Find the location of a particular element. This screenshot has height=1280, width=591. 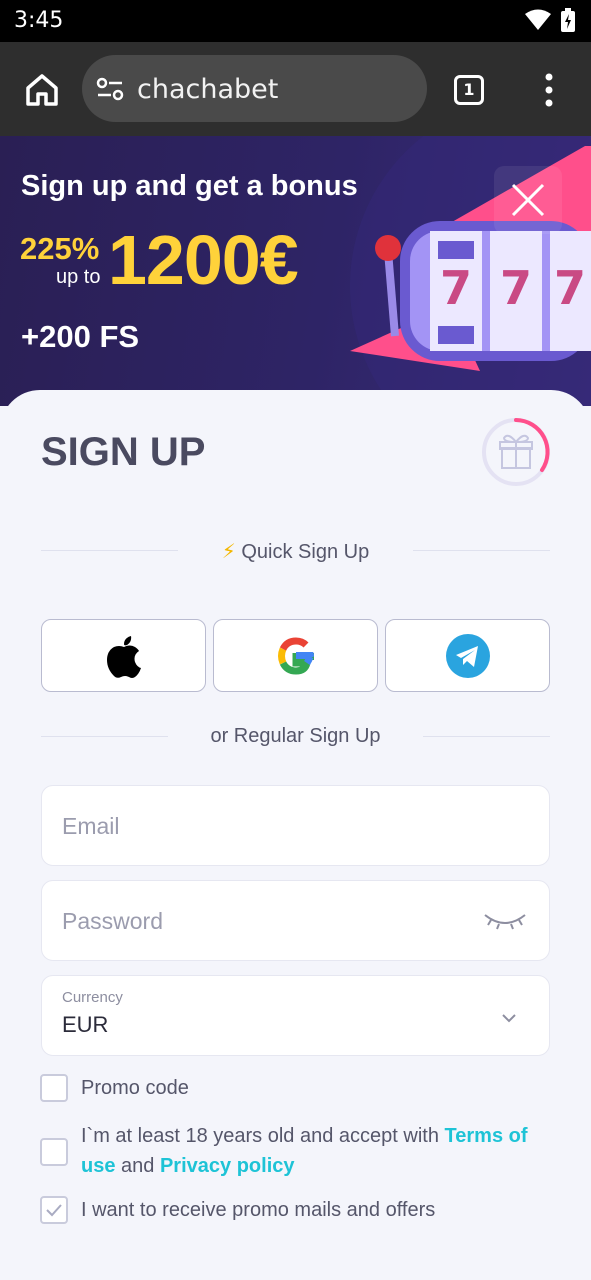

close-banner-button is located at coordinates (528, 200).